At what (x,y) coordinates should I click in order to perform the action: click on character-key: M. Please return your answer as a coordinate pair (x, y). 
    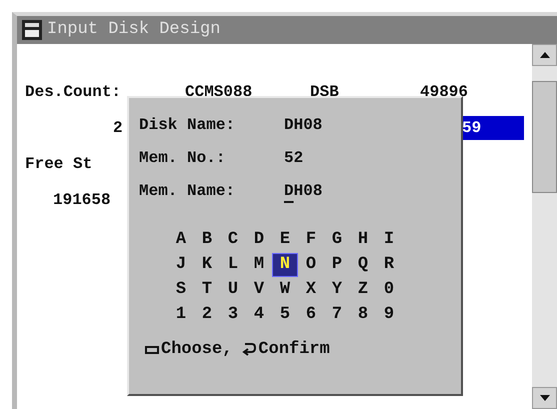
    Looking at the image, I should click on (259, 265).